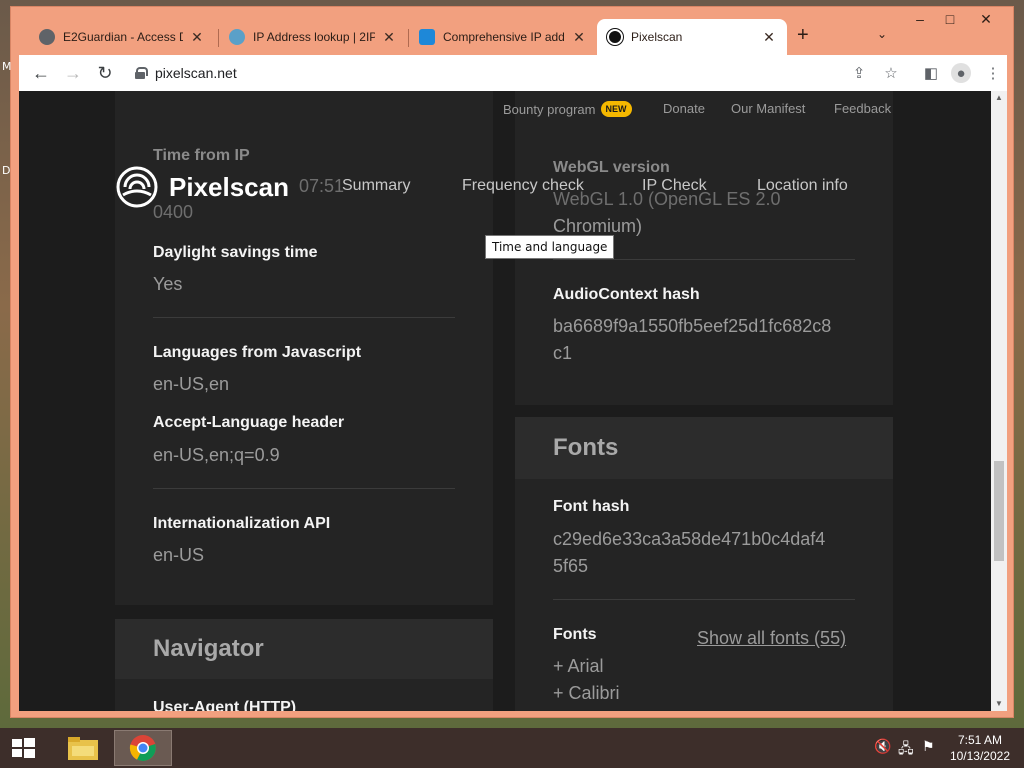  I want to click on top-link-bounty: Bounty program NEW, so click(567, 109).